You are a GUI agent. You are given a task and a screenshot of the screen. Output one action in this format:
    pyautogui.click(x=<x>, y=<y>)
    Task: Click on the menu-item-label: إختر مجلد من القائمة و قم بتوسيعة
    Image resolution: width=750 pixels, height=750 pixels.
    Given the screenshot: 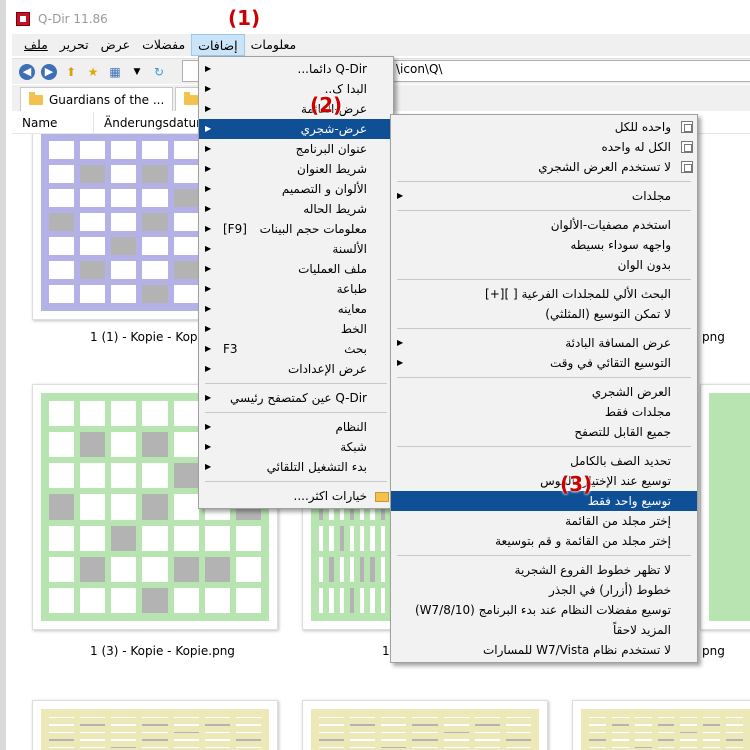 What is the action you would take?
    pyautogui.click(x=583, y=541)
    